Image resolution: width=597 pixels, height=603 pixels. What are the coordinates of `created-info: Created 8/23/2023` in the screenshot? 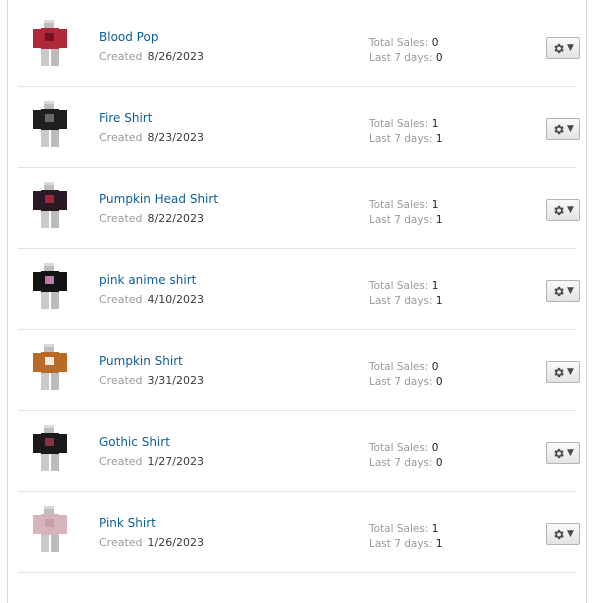 It's located at (151, 137).